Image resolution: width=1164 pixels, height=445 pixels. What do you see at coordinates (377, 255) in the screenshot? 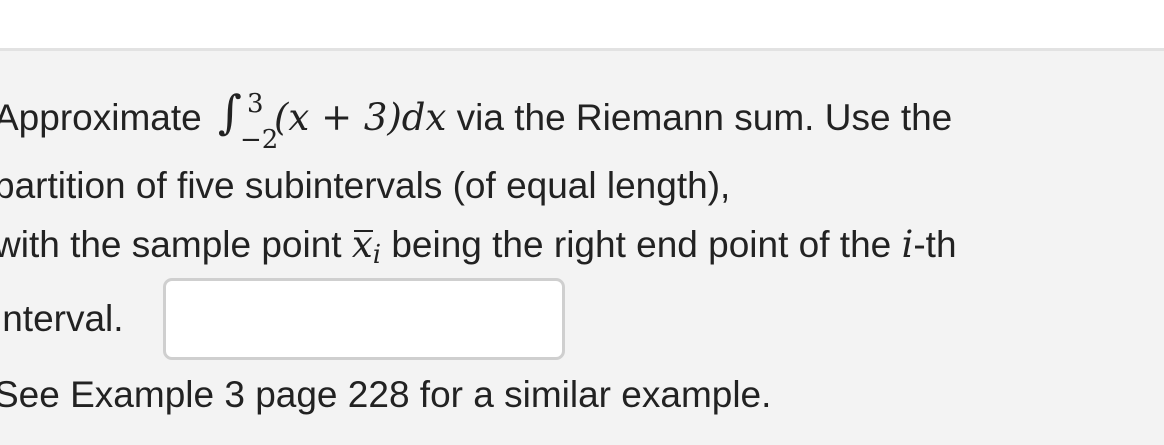
I see `sample-point-subscript: i` at bounding box center [377, 255].